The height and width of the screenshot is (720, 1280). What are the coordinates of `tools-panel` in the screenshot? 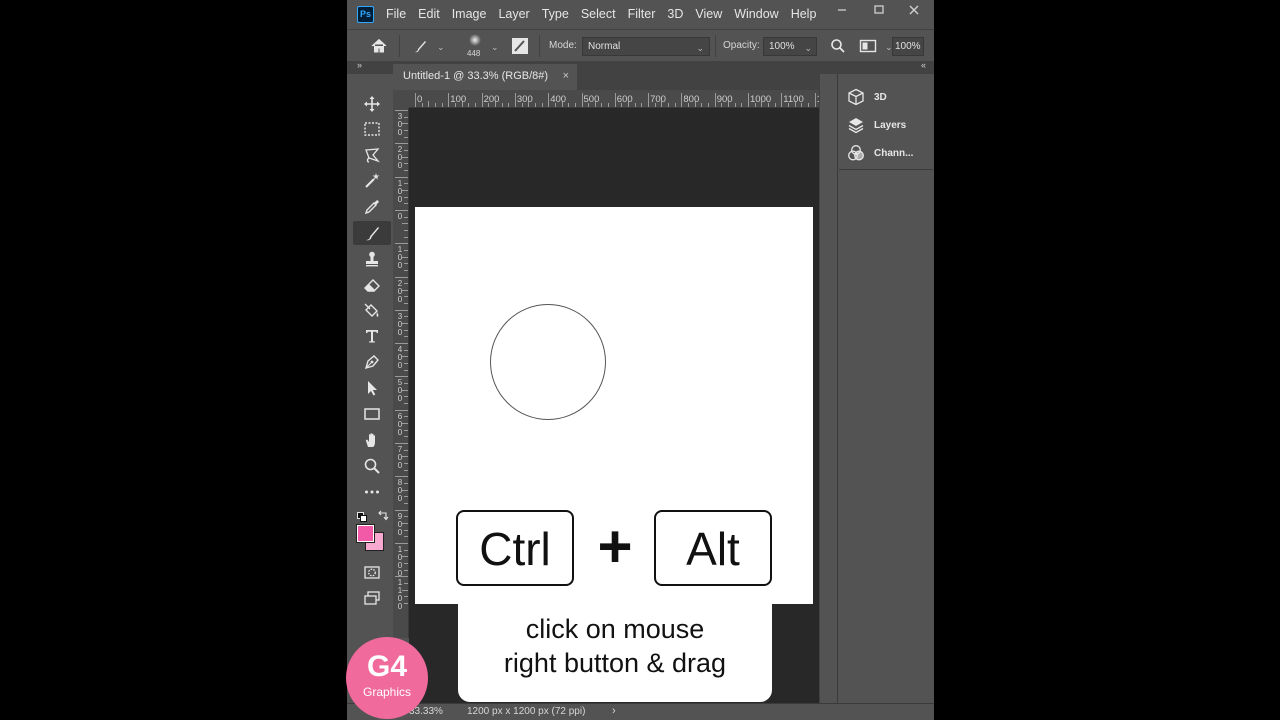 It's located at (372, 351).